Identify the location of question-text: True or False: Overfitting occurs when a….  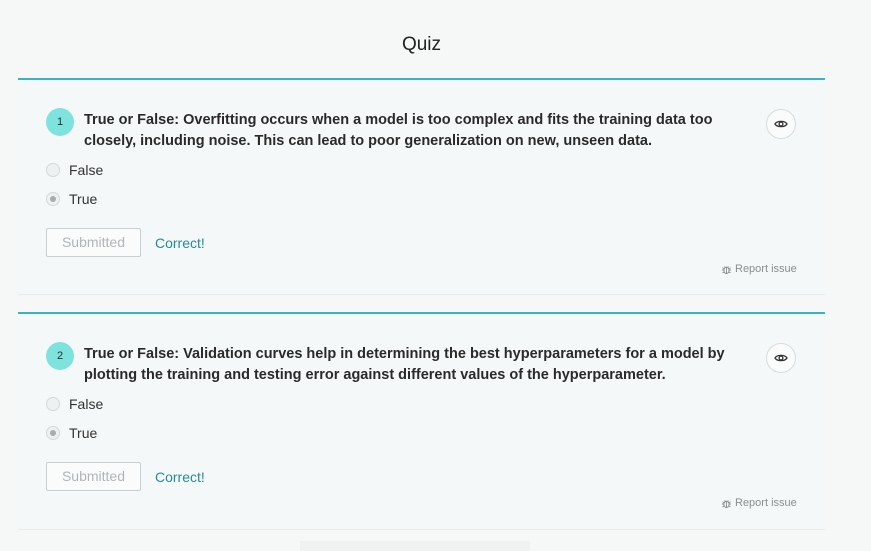
(398, 130).